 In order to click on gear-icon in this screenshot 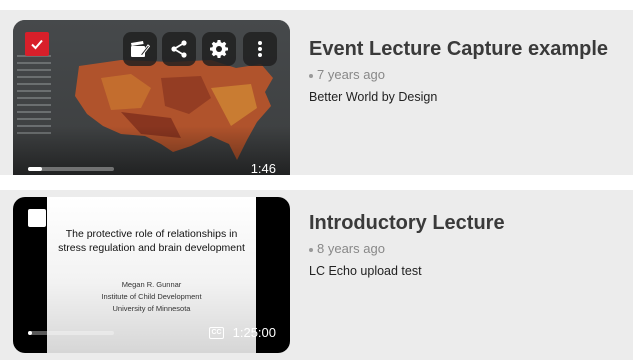, I will do `click(219, 49)`.